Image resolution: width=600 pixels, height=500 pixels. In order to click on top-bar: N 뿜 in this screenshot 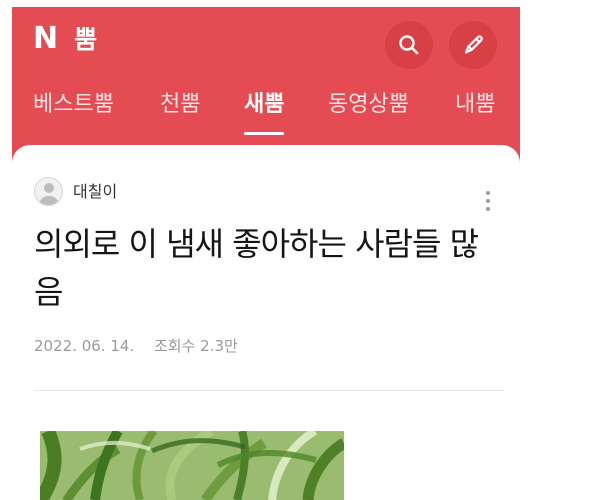, I will do `click(266, 46)`.